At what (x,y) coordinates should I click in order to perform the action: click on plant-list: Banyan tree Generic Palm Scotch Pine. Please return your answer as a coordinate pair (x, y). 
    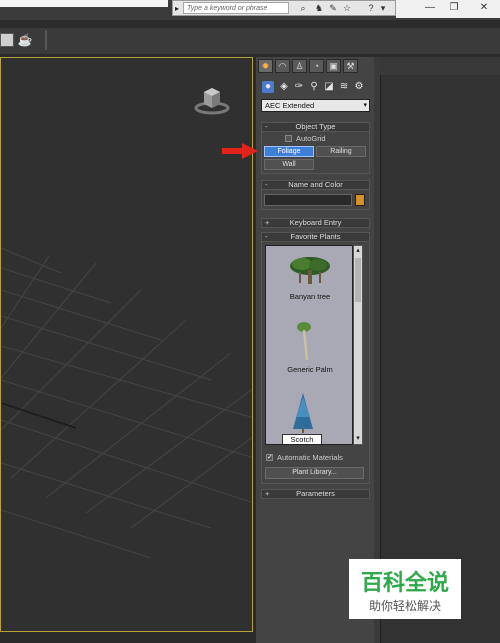
    Looking at the image, I should click on (309, 345).